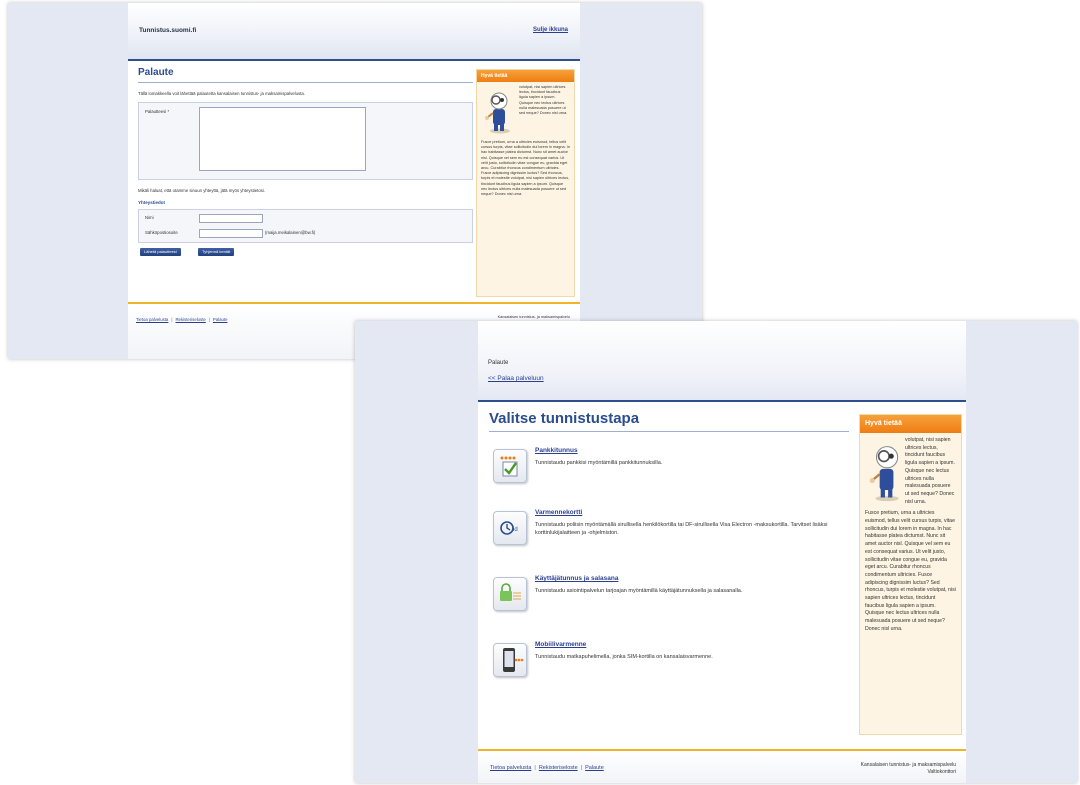 This screenshot has width=1080, height=785. I want to click on header-feedback-text: Palaute, so click(498, 363).